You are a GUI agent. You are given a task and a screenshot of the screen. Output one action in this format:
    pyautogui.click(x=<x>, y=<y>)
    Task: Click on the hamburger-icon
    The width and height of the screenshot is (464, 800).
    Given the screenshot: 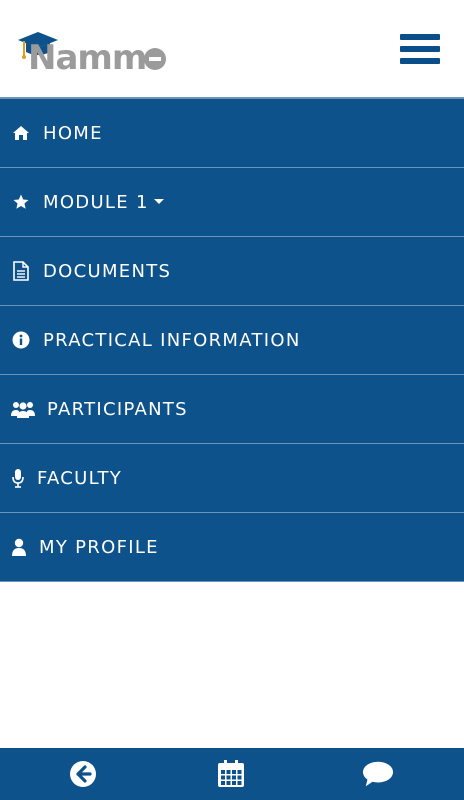 What is the action you would take?
    pyautogui.click(x=420, y=50)
    